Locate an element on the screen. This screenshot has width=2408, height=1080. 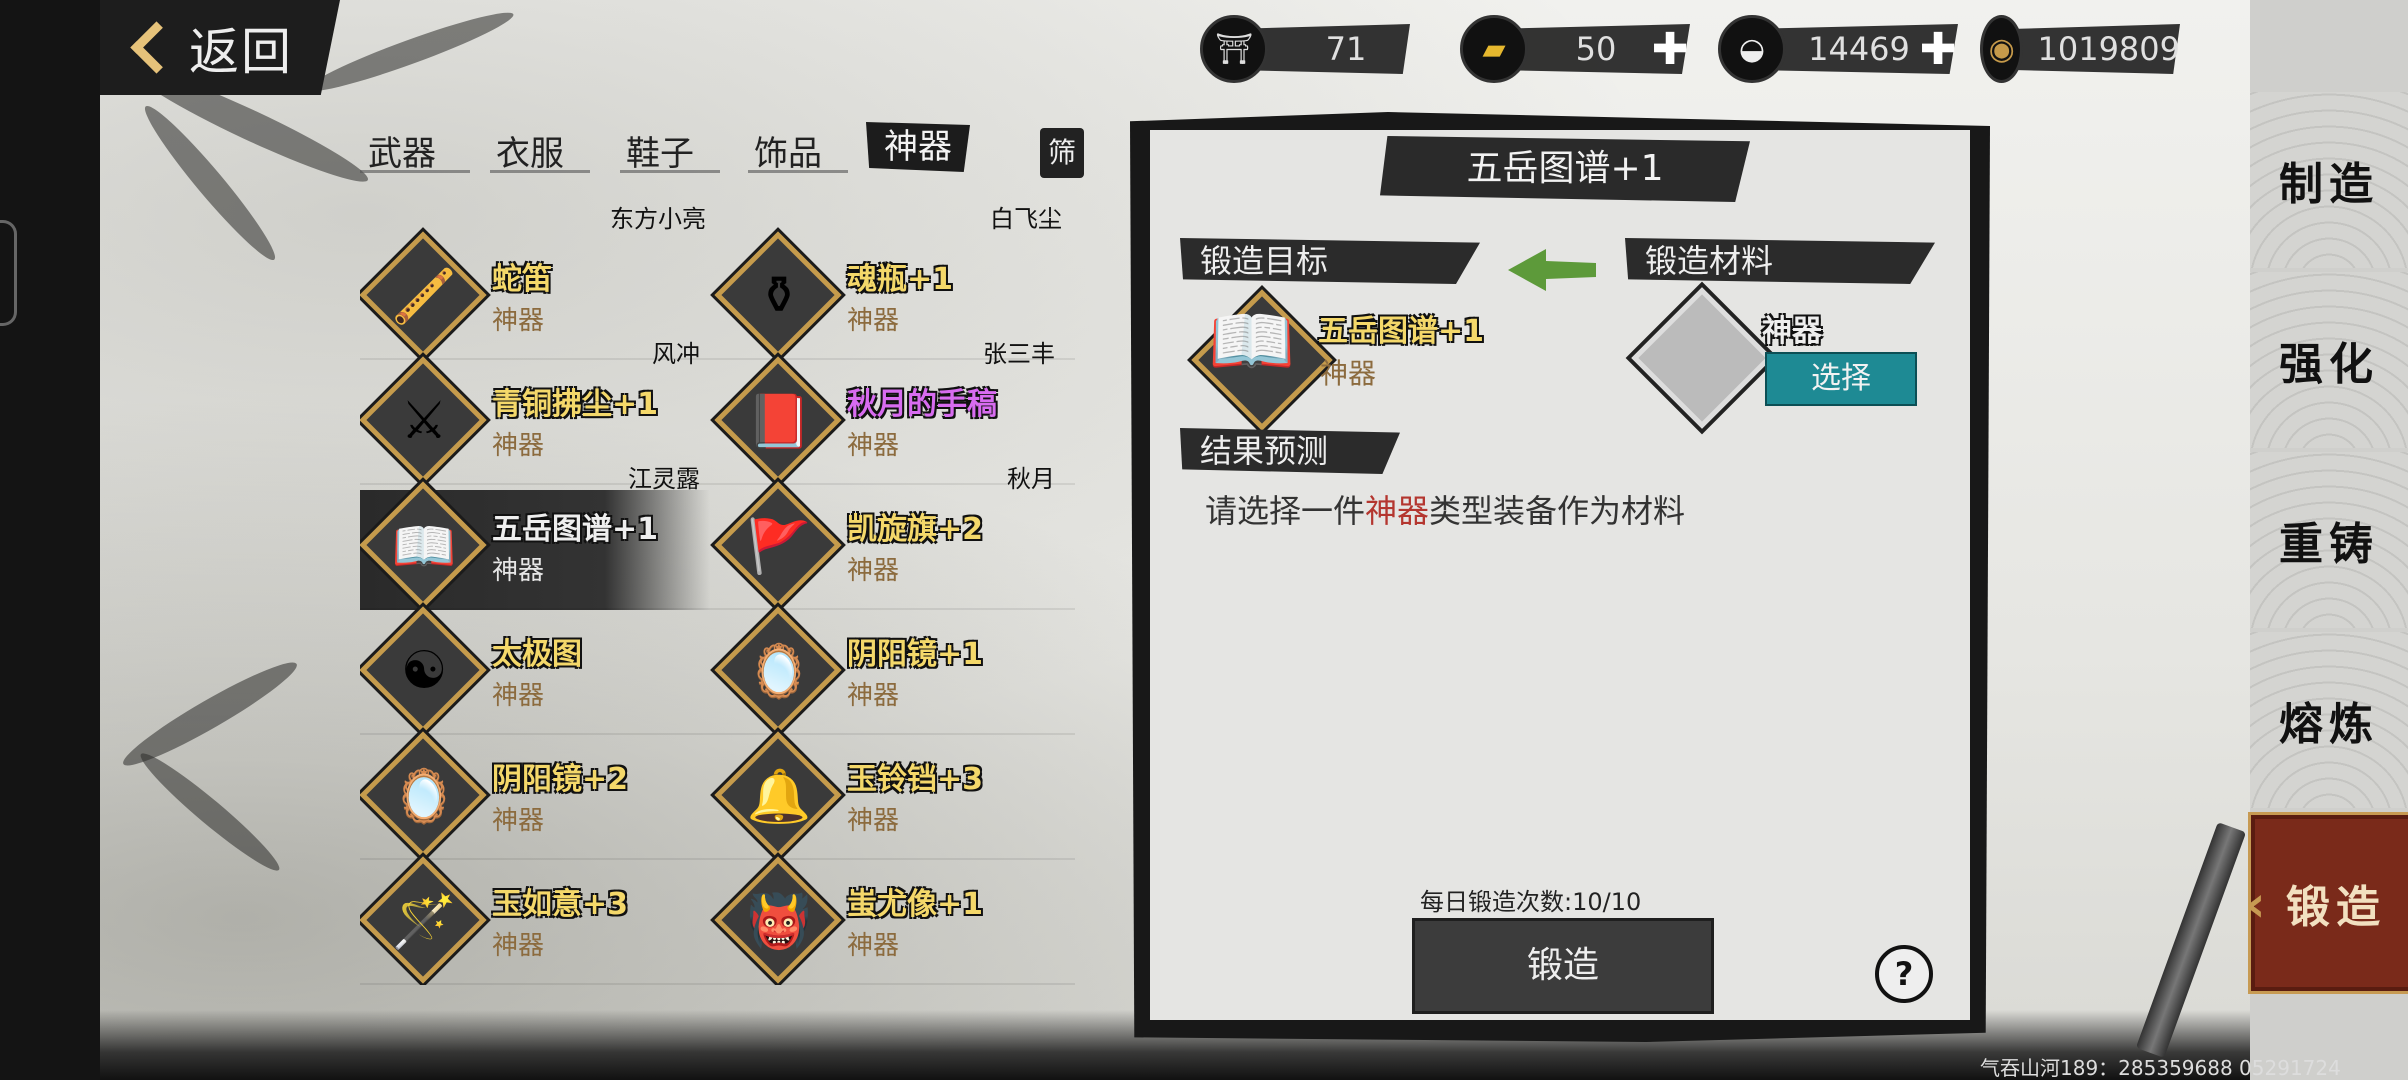
item-card: ☯ 太极图神器 is located at coordinates (535, 670).